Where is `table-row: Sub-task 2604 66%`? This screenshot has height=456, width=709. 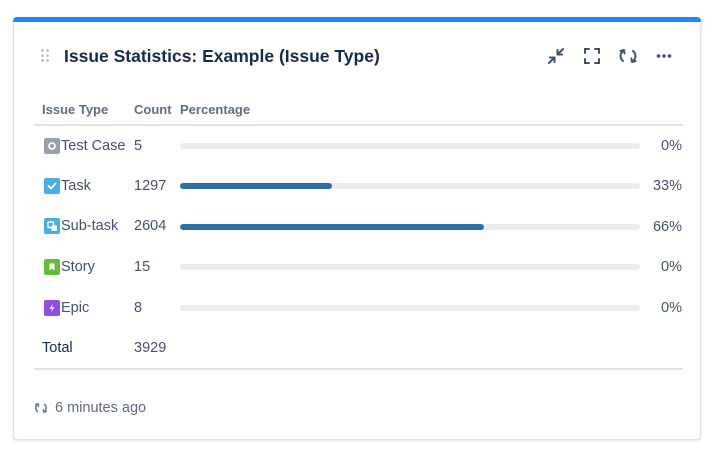 table-row: Sub-task 2604 66% is located at coordinates (358, 226).